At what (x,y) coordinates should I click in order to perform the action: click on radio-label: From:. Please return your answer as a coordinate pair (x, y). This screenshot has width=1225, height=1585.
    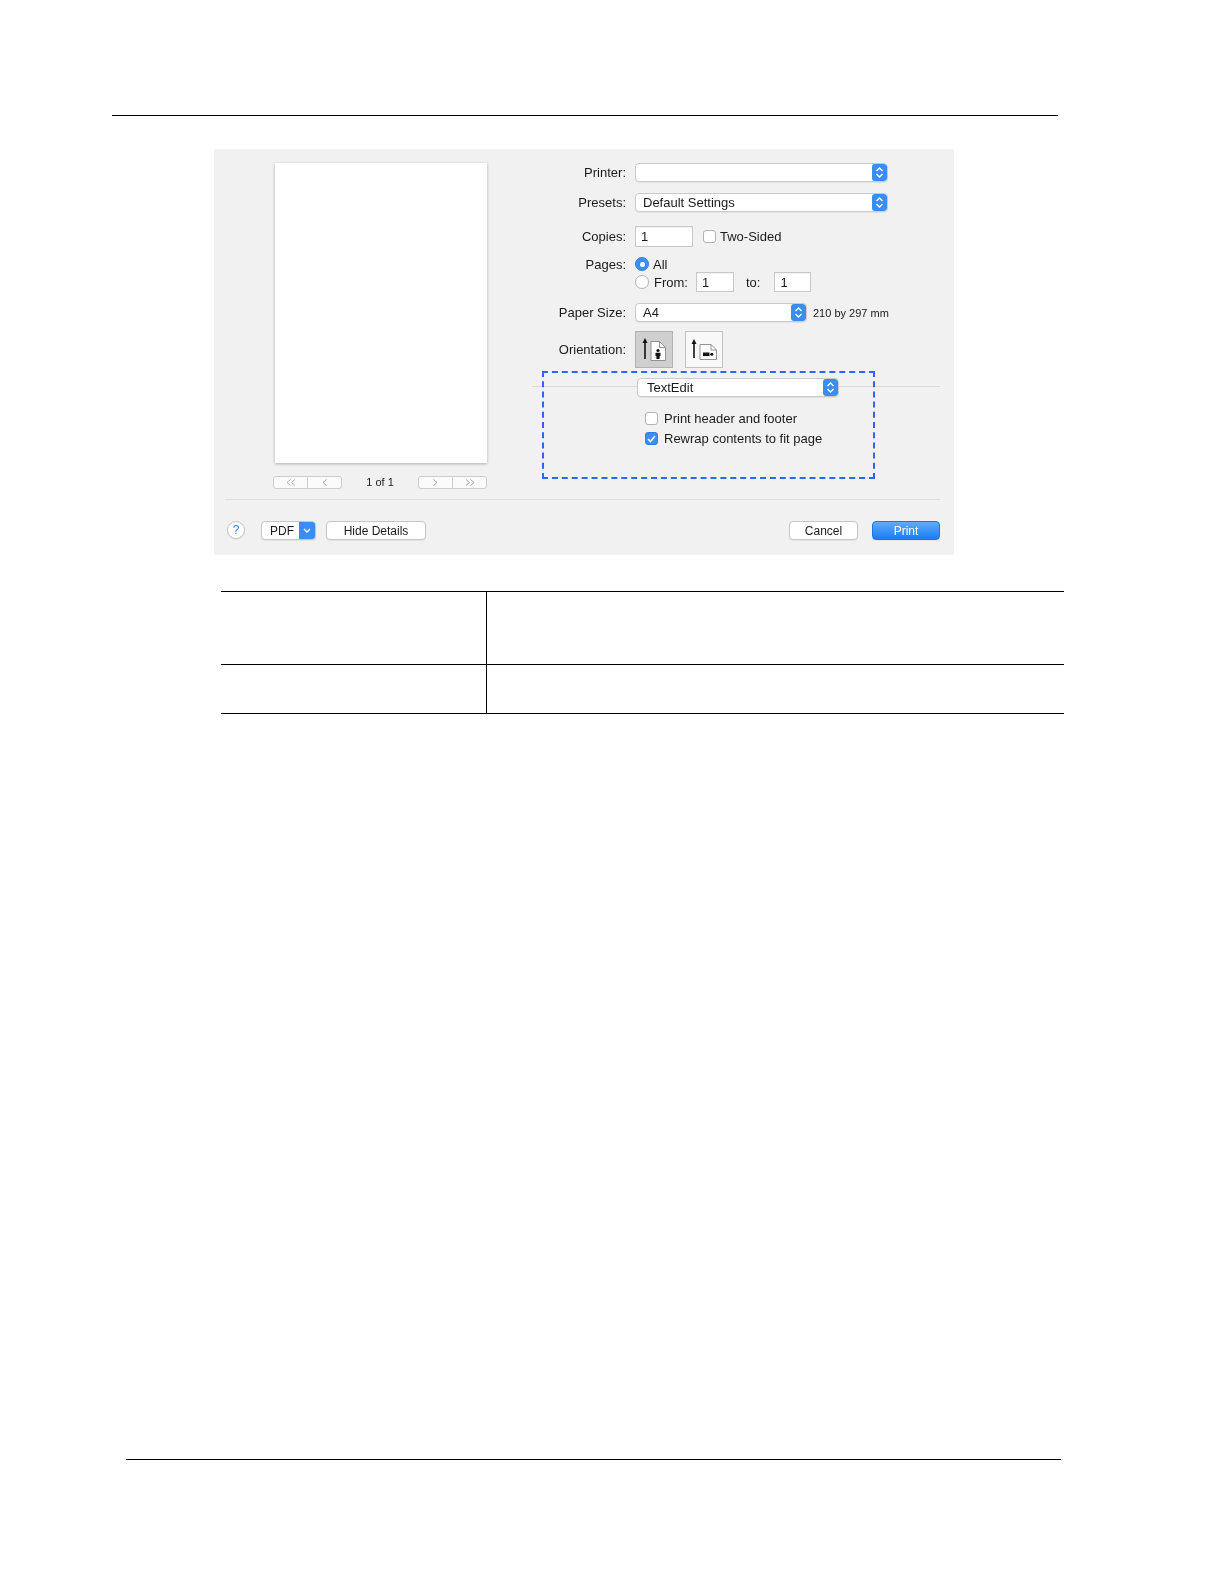
    Looking at the image, I should click on (671, 282).